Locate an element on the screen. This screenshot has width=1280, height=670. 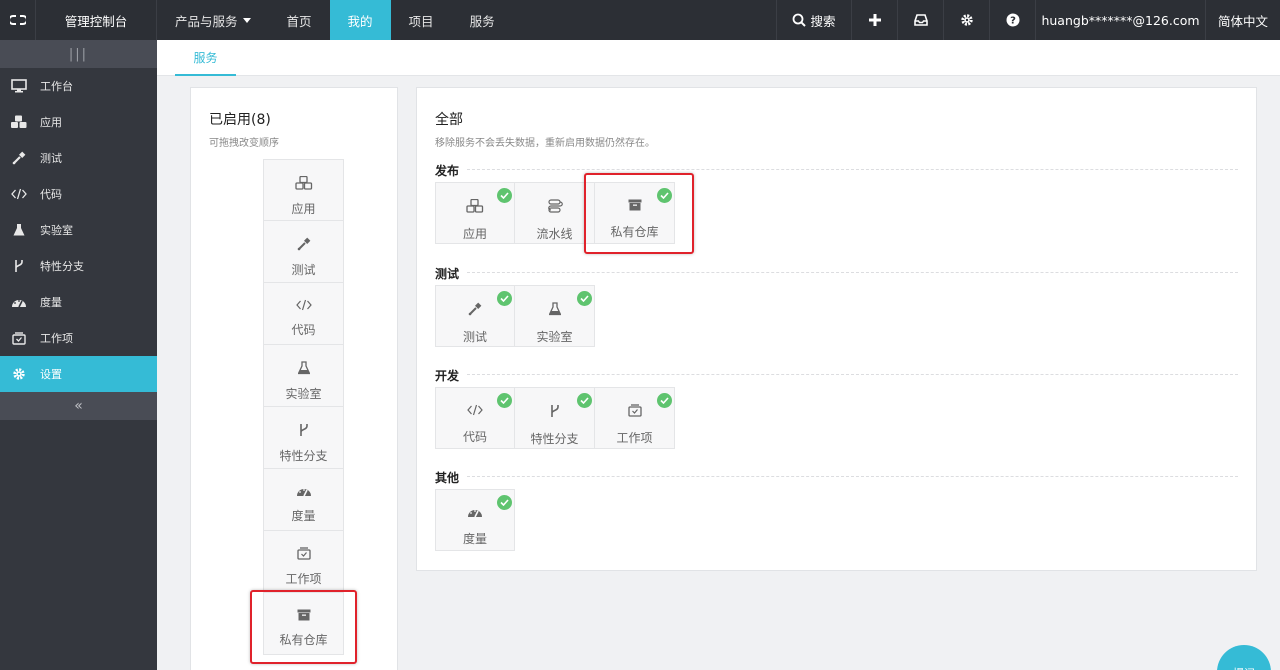
sidebar-item-label: 代码 is located at coordinates (51, 194).